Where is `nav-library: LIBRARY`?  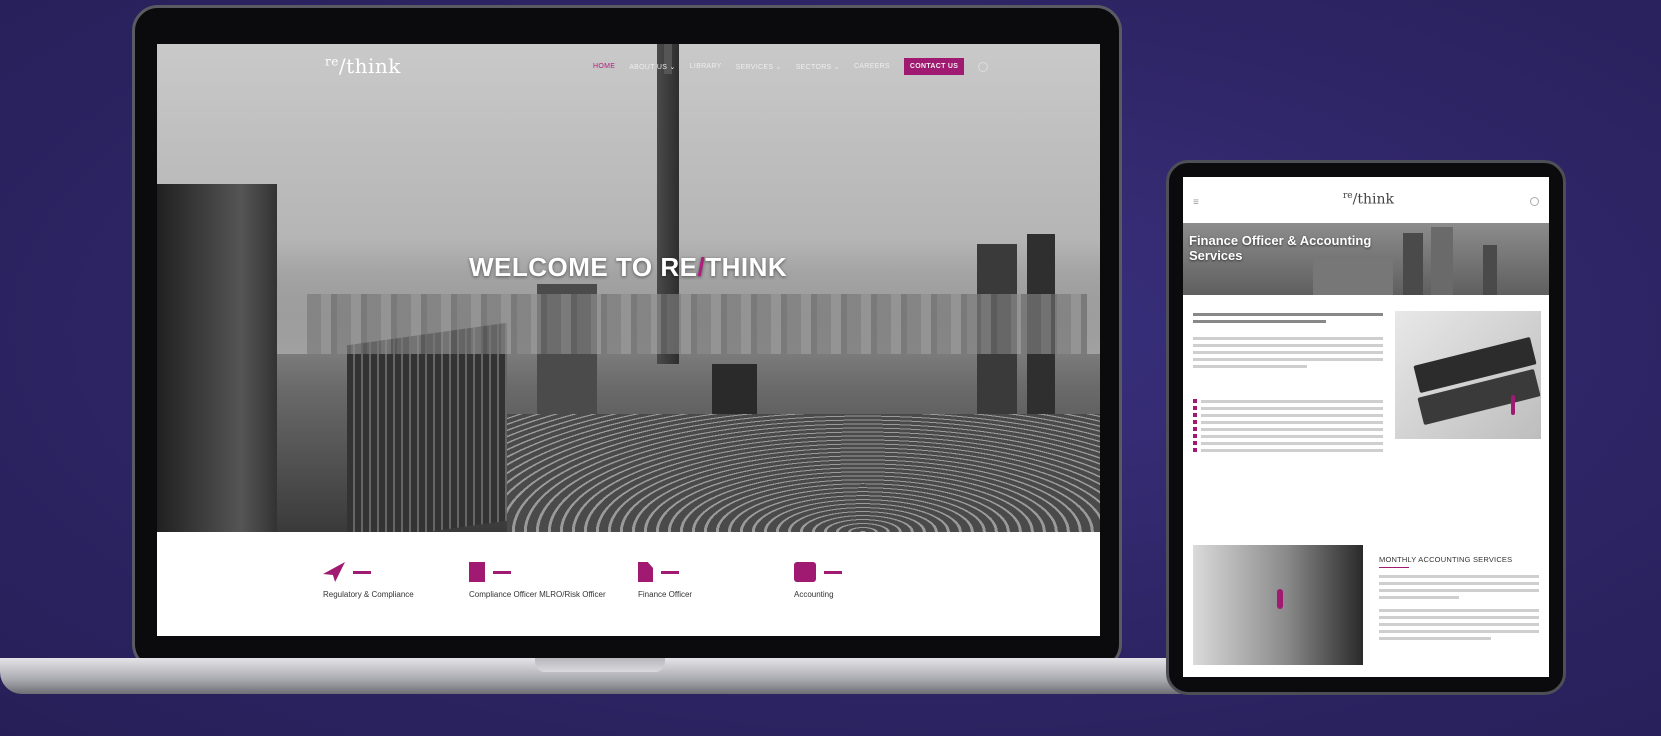 nav-library: LIBRARY is located at coordinates (706, 66).